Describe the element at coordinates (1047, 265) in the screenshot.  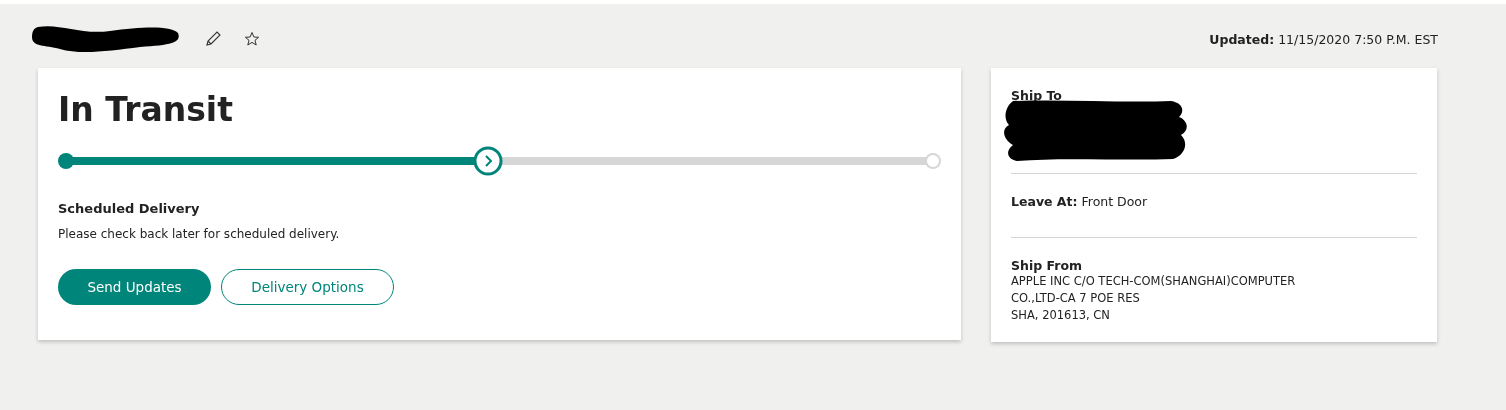
I see `ship-from-label: Ship From` at that location.